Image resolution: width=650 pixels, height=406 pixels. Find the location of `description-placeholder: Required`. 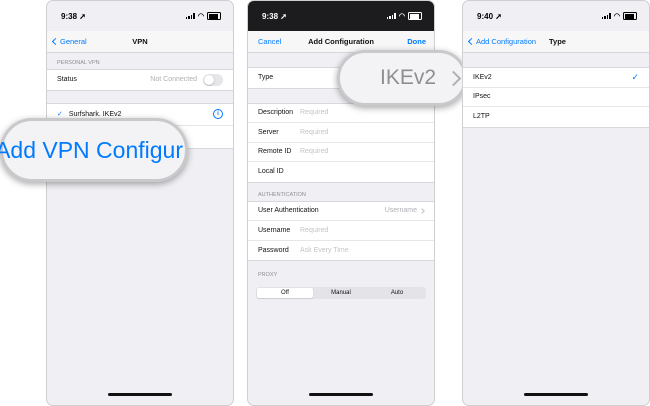

description-placeholder: Required is located at coordinates (314, 113).